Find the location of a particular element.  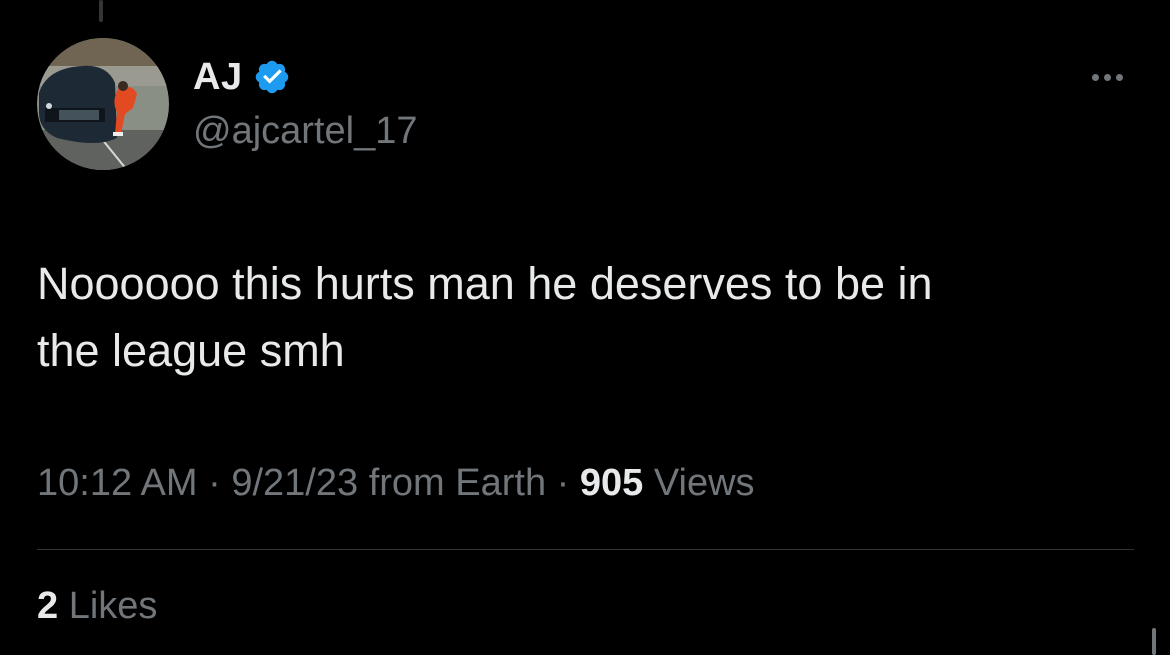

author-handle: @ajcartel_17 is located at coordinates (305, 131).